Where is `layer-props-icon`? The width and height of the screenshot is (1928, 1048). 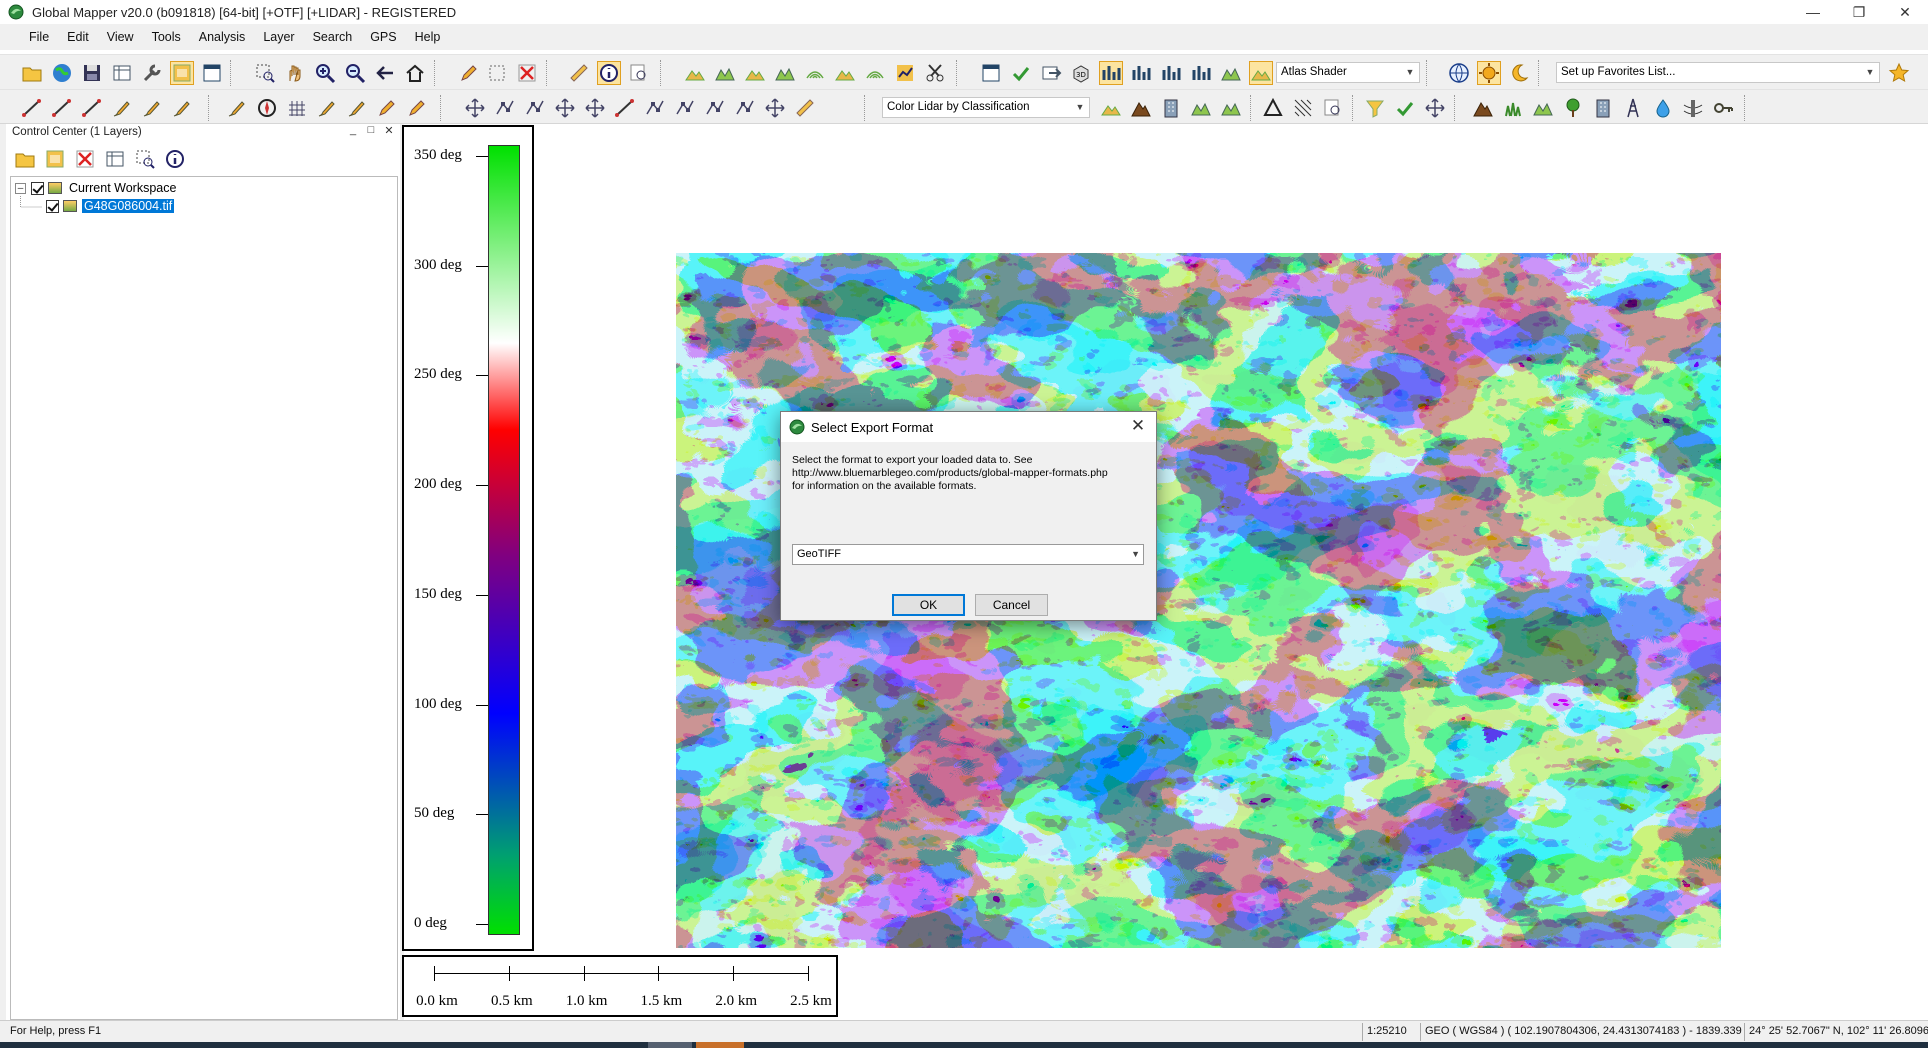 layer-props-icon is located at coordinates (115, 159).